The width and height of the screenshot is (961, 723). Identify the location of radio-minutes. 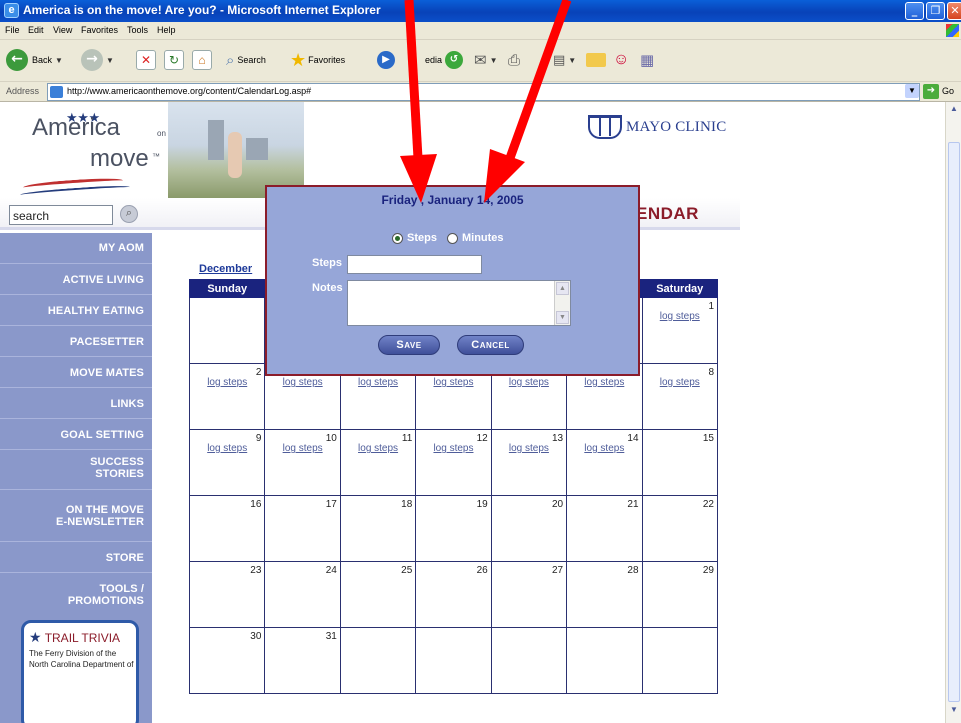
(452, 238).